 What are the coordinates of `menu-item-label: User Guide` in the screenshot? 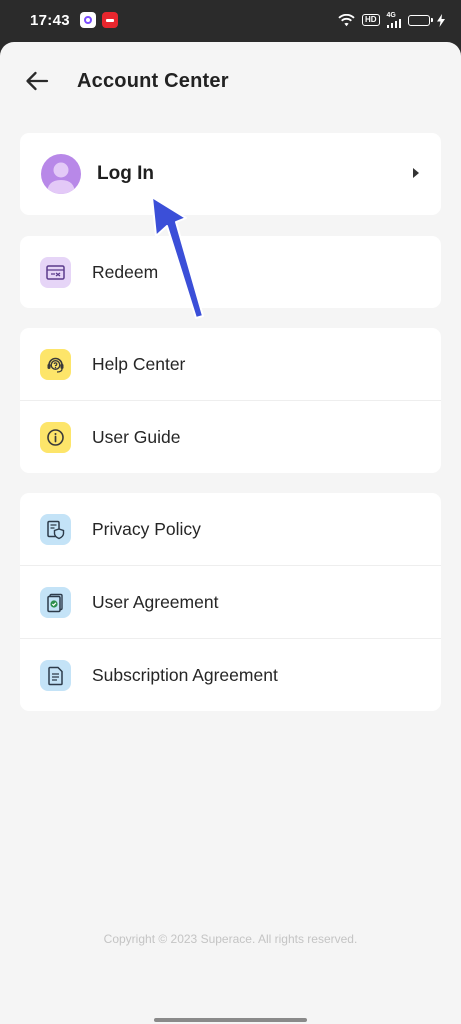 It's located at (136, 436).